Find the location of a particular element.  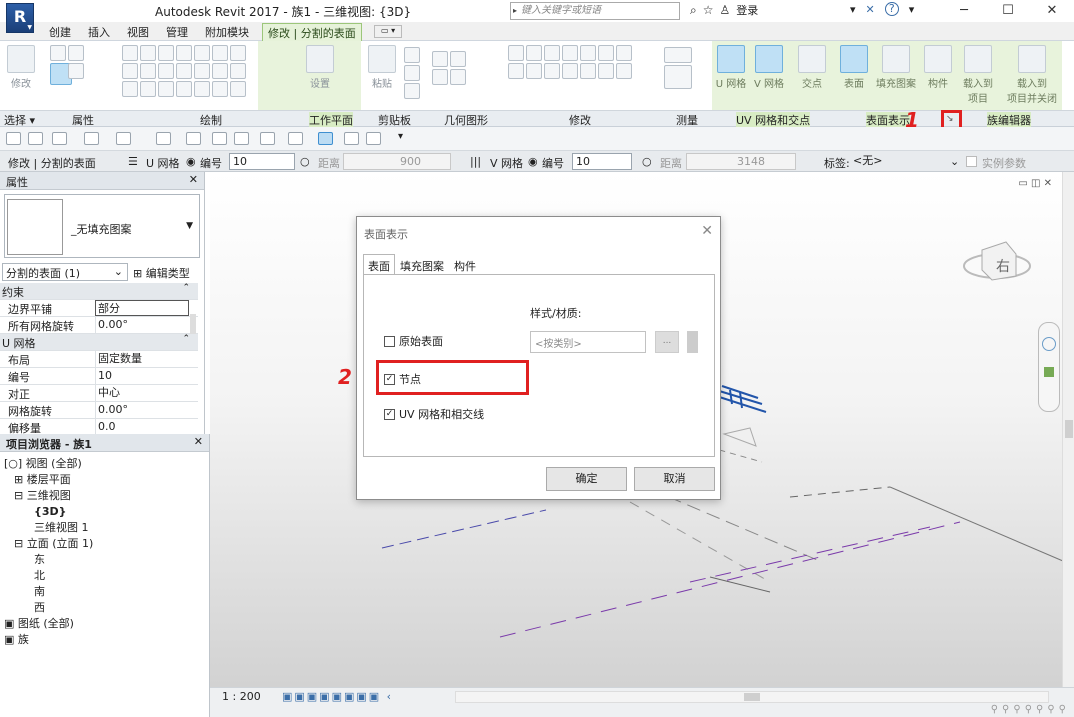

material-extra-button is located at coordinates (692, 342).